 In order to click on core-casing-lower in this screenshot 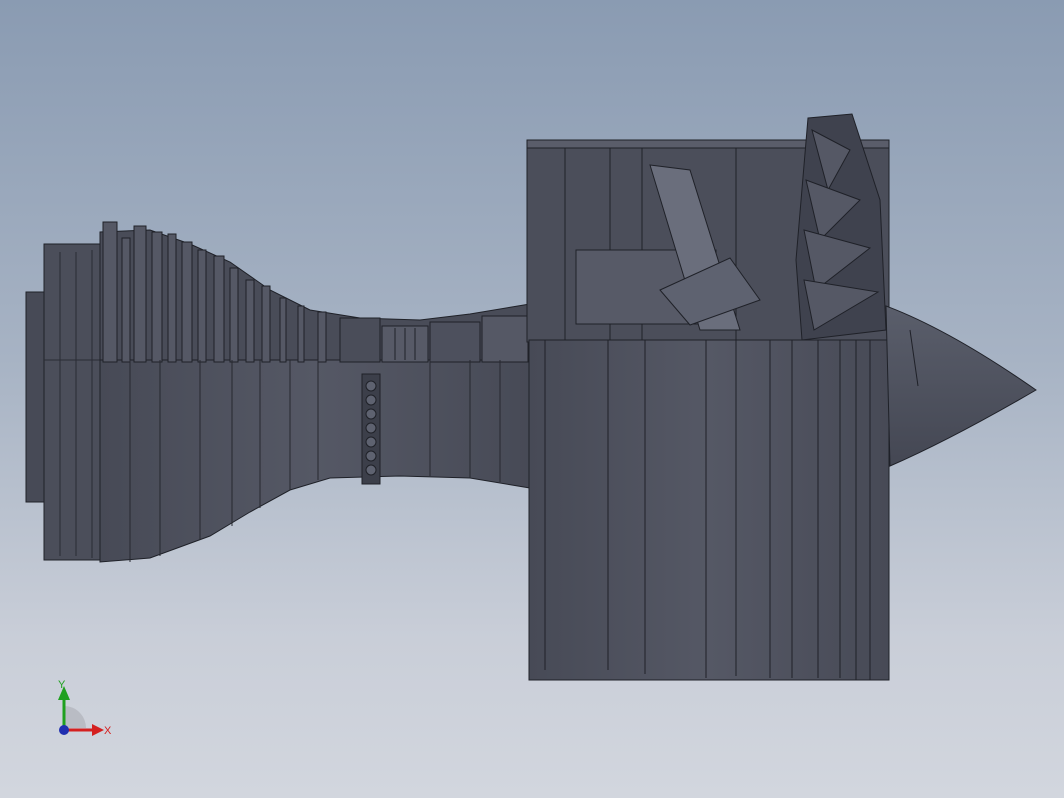, I will do `click(315, 461)`.